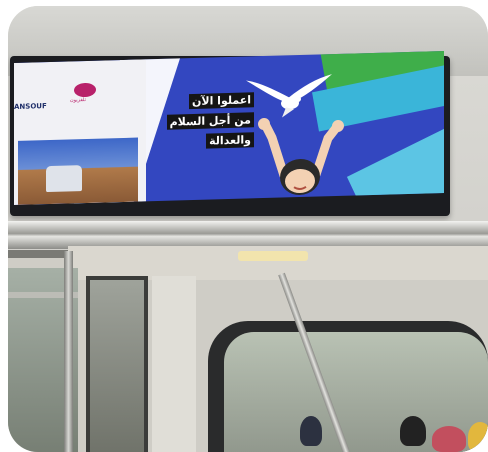  I want to click on arabic-headline: اعملوا الآن من أجل السلام والعدالة, so click(199, 119).